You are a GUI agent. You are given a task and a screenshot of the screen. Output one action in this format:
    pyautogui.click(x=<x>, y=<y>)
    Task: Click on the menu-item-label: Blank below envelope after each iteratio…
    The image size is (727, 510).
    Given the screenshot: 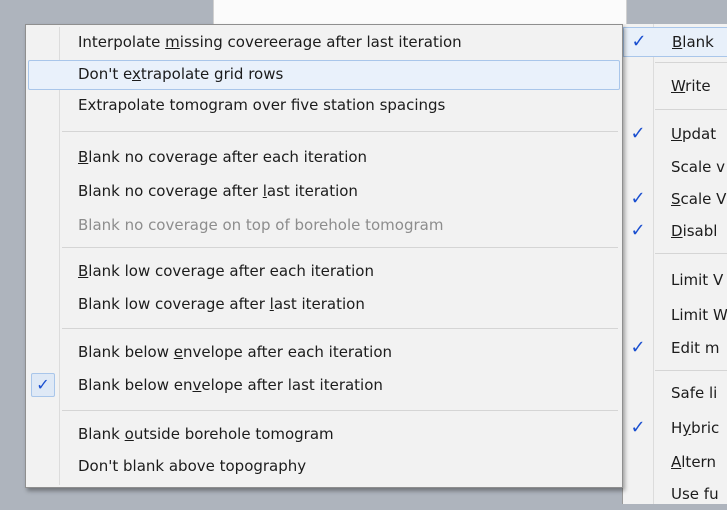 What is the action you would take?
    pyautogui.click(x=235, y=352)
    